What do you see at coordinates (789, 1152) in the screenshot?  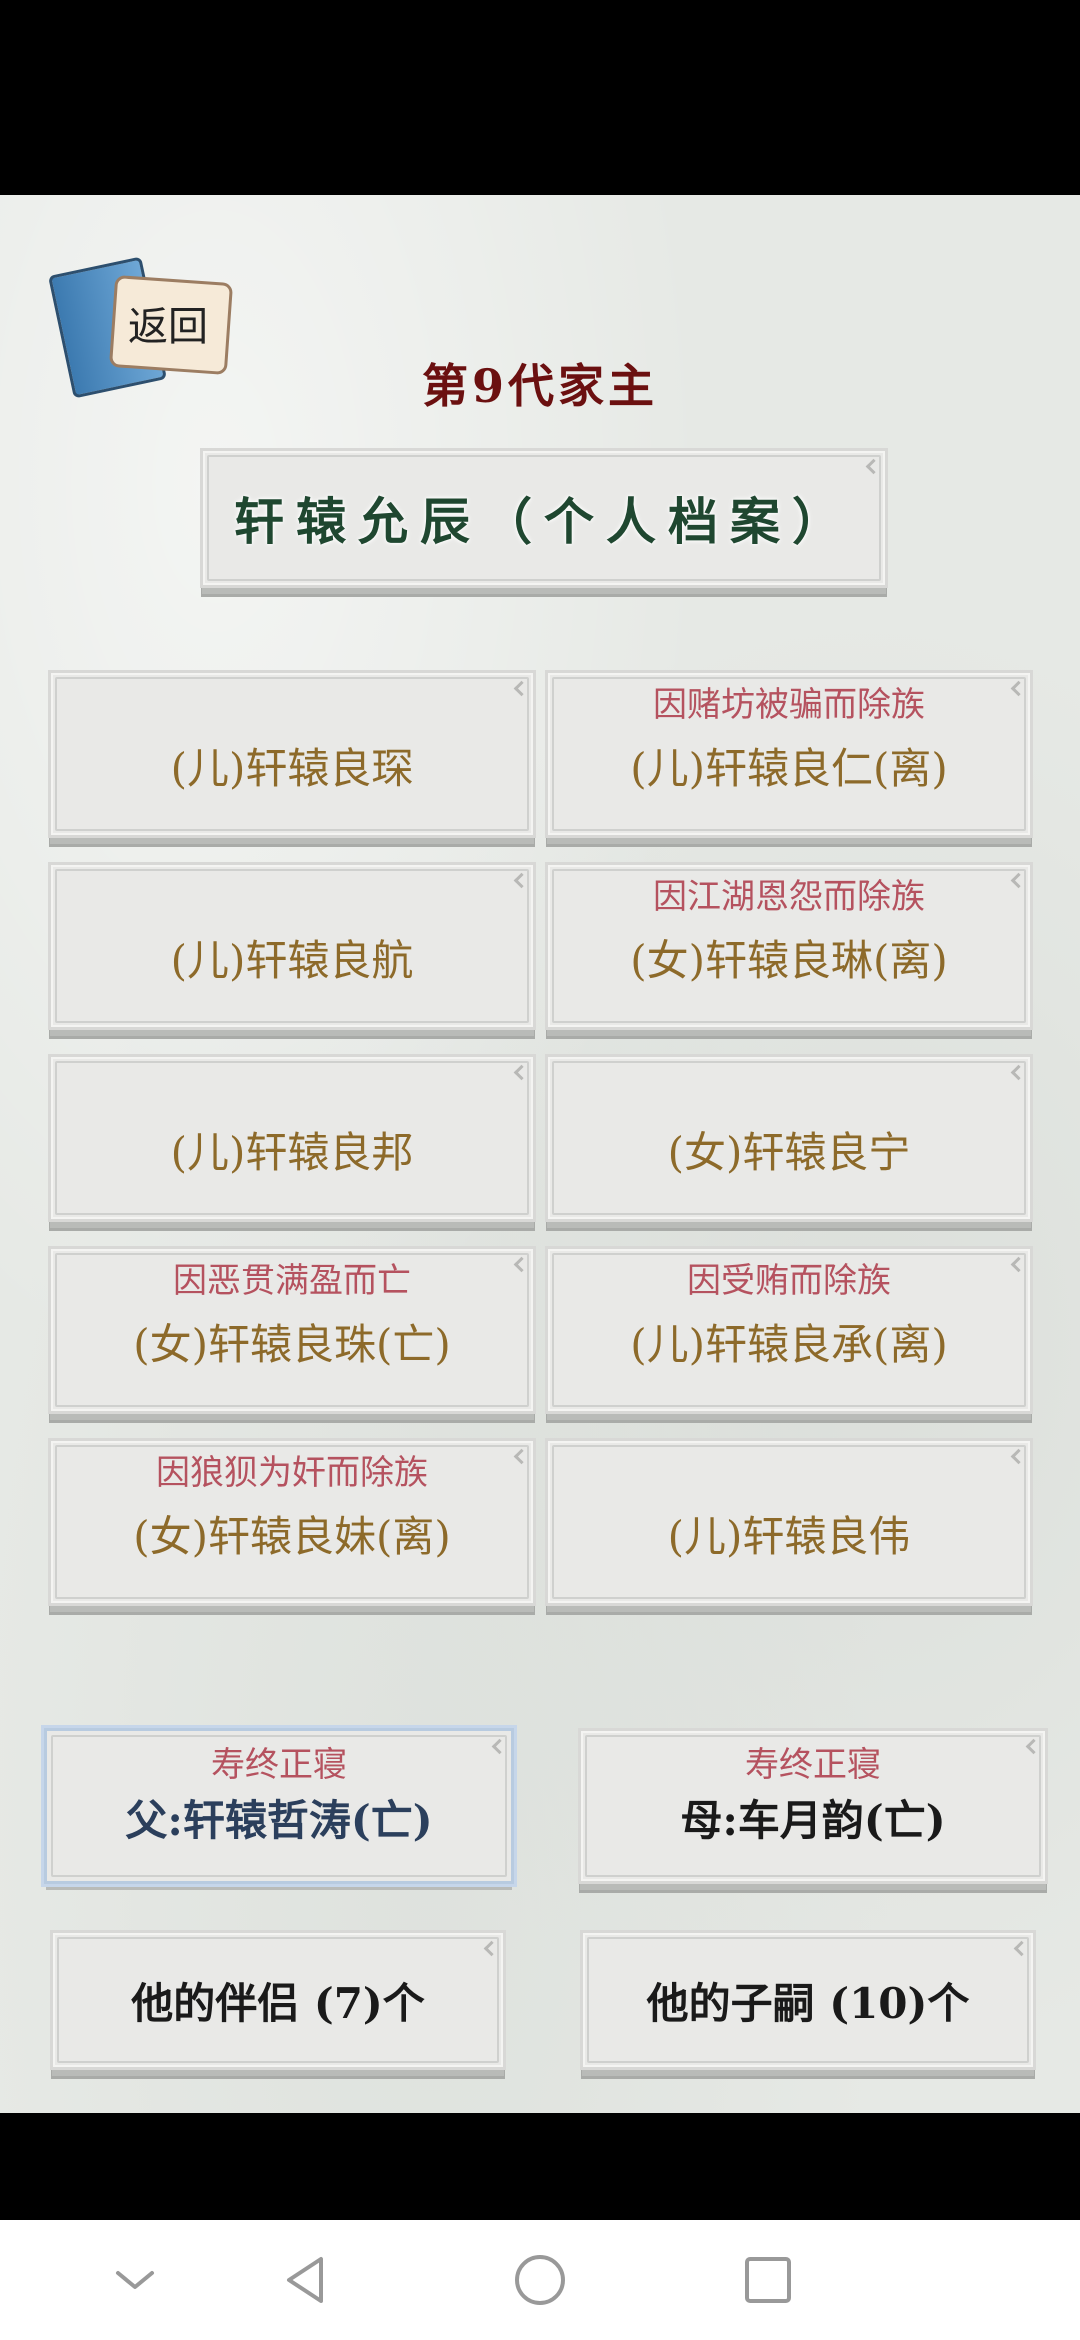 I see `child-name: (女)轩辕良宁` at bounding box center [789, 1152].